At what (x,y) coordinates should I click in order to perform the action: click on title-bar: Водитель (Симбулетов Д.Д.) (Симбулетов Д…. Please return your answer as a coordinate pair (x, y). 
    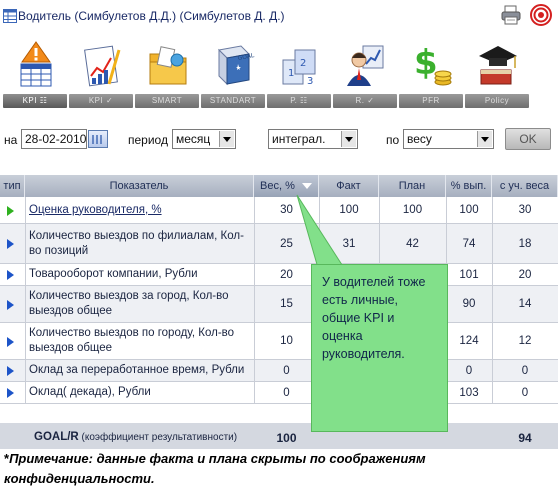
    Looking at the image, I should click on (279, 17).